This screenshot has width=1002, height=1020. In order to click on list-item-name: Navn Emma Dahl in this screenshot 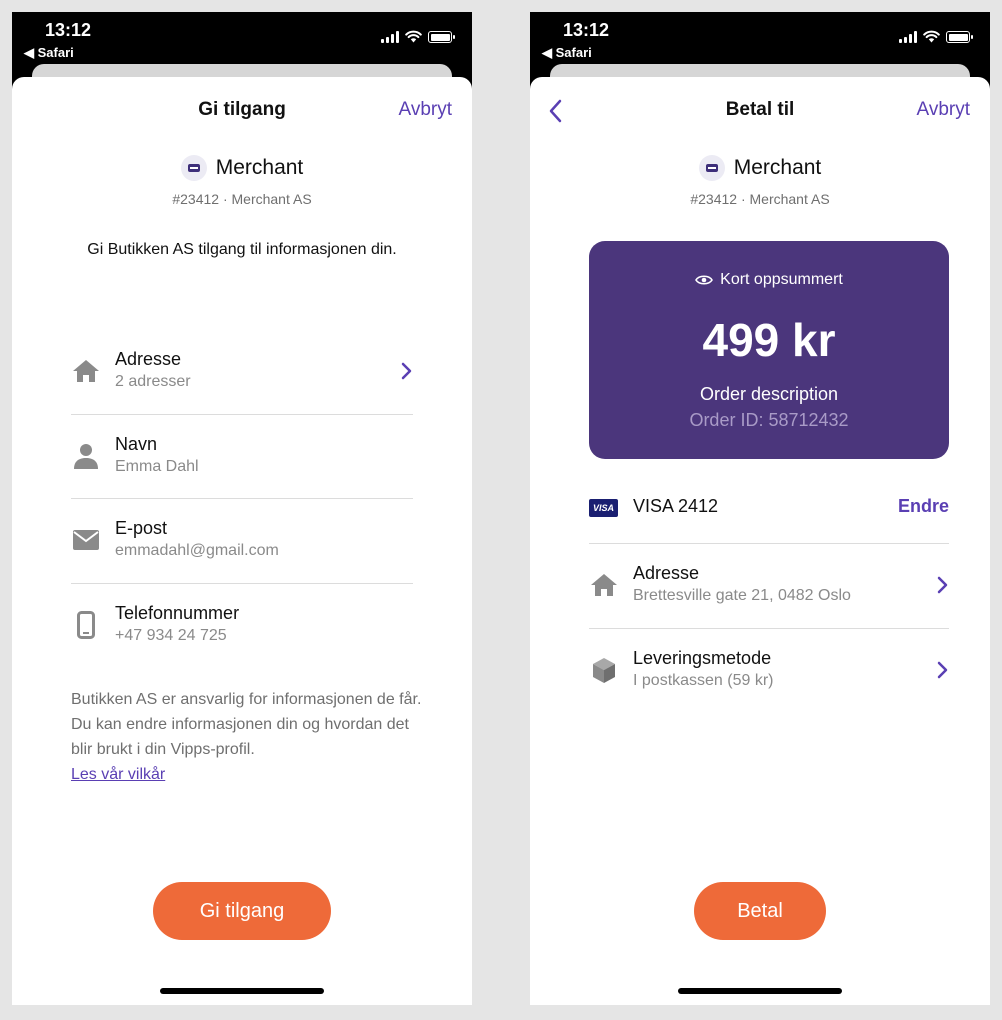, I will do `click(242, 457)`.